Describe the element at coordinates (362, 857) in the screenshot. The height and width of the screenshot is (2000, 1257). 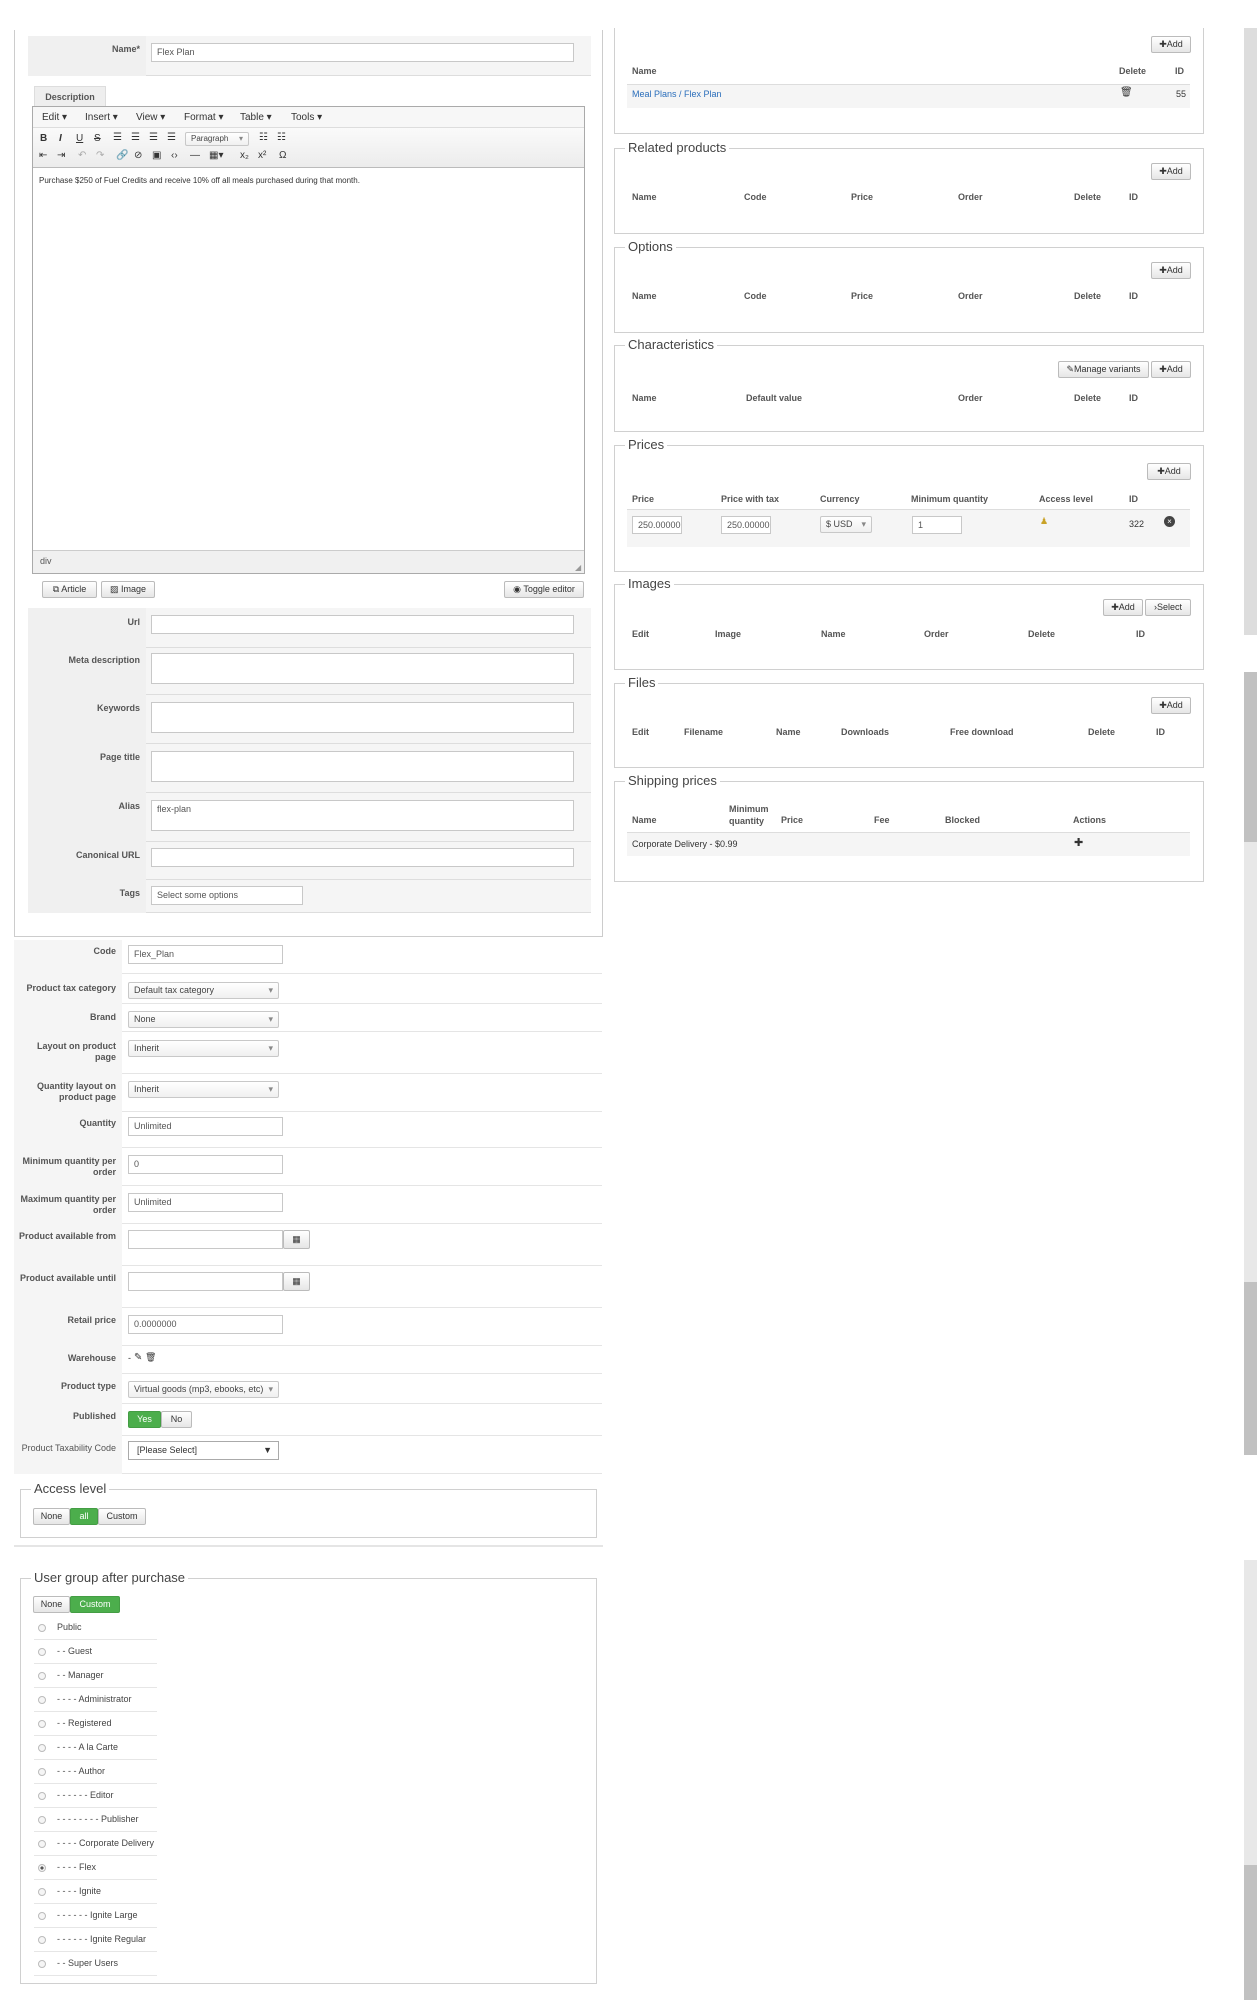
I see `canonical-url-input` at that location.